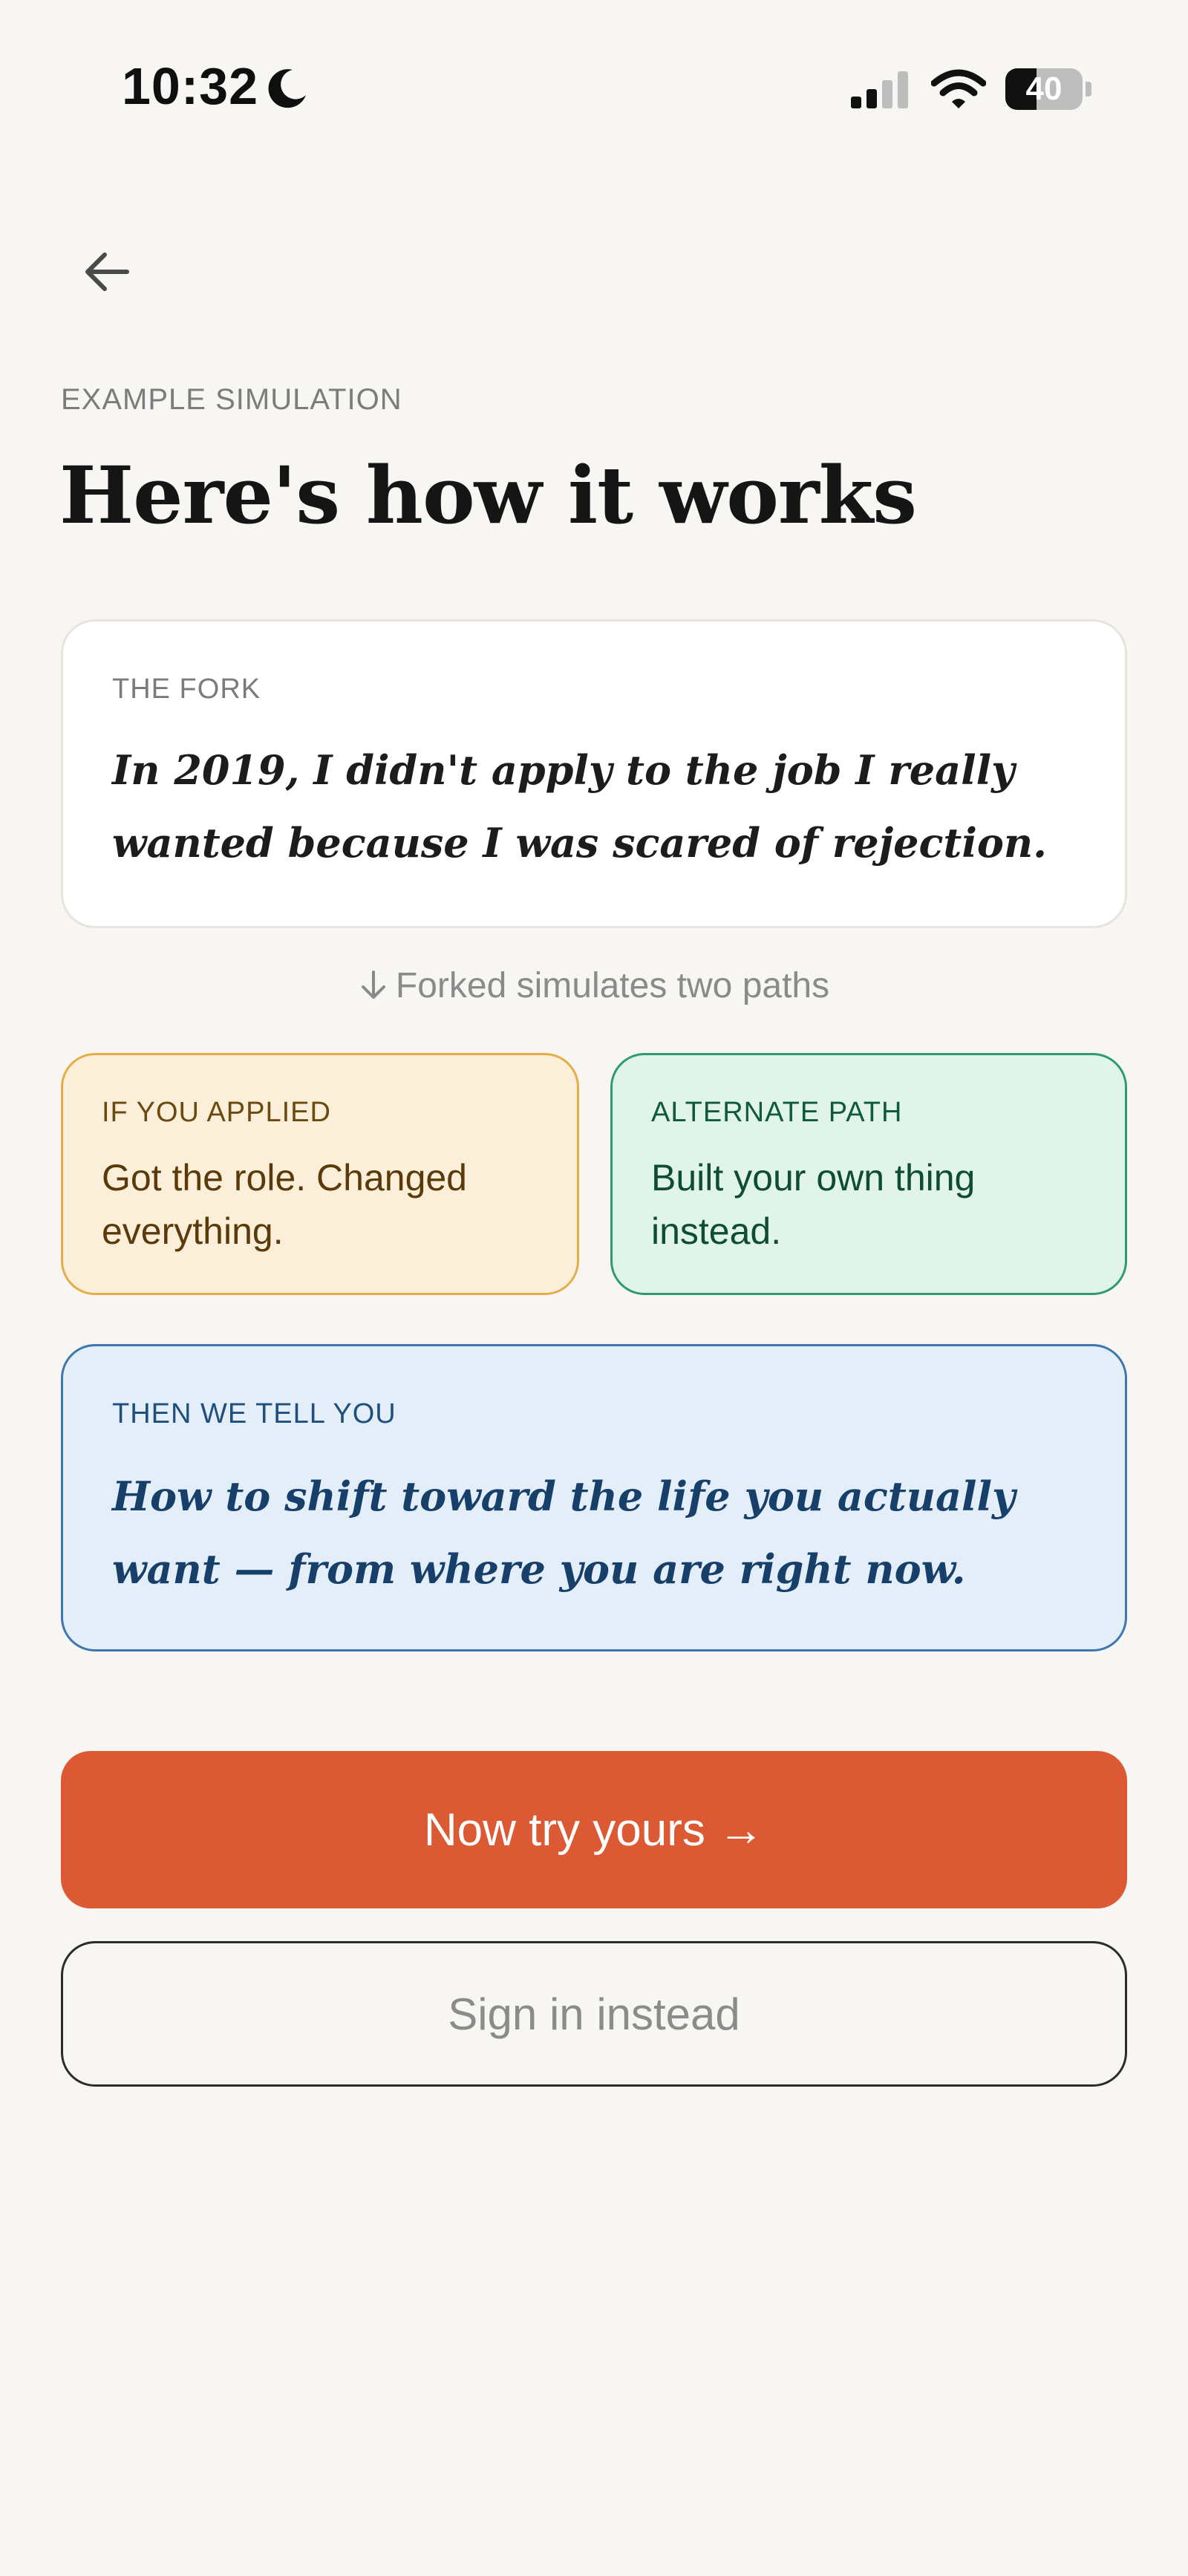  What do you see at coordinates (488, 495) in the screenshot?
I see `page-title: Here's how it works` at bounding box center [488, 495].